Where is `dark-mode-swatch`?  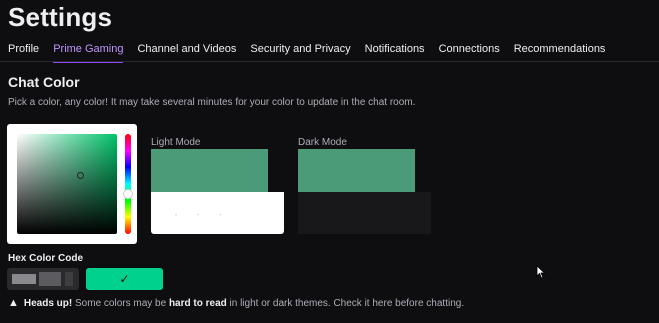
dark-mode-swatch is located at coordinates (356, 170).